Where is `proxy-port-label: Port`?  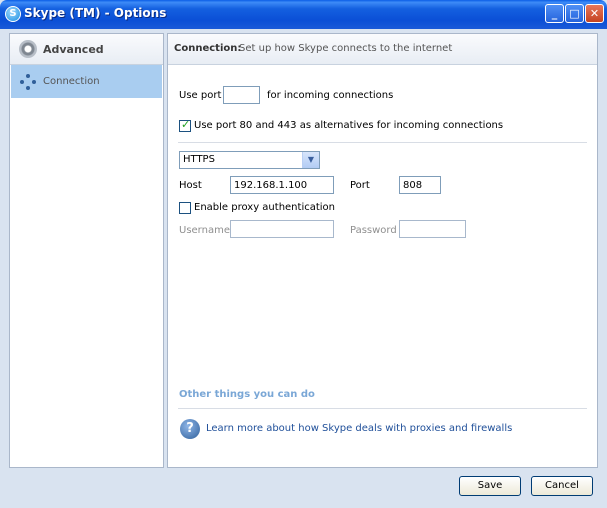 proxy-port-label: Port is located at coordinates (360, 185).